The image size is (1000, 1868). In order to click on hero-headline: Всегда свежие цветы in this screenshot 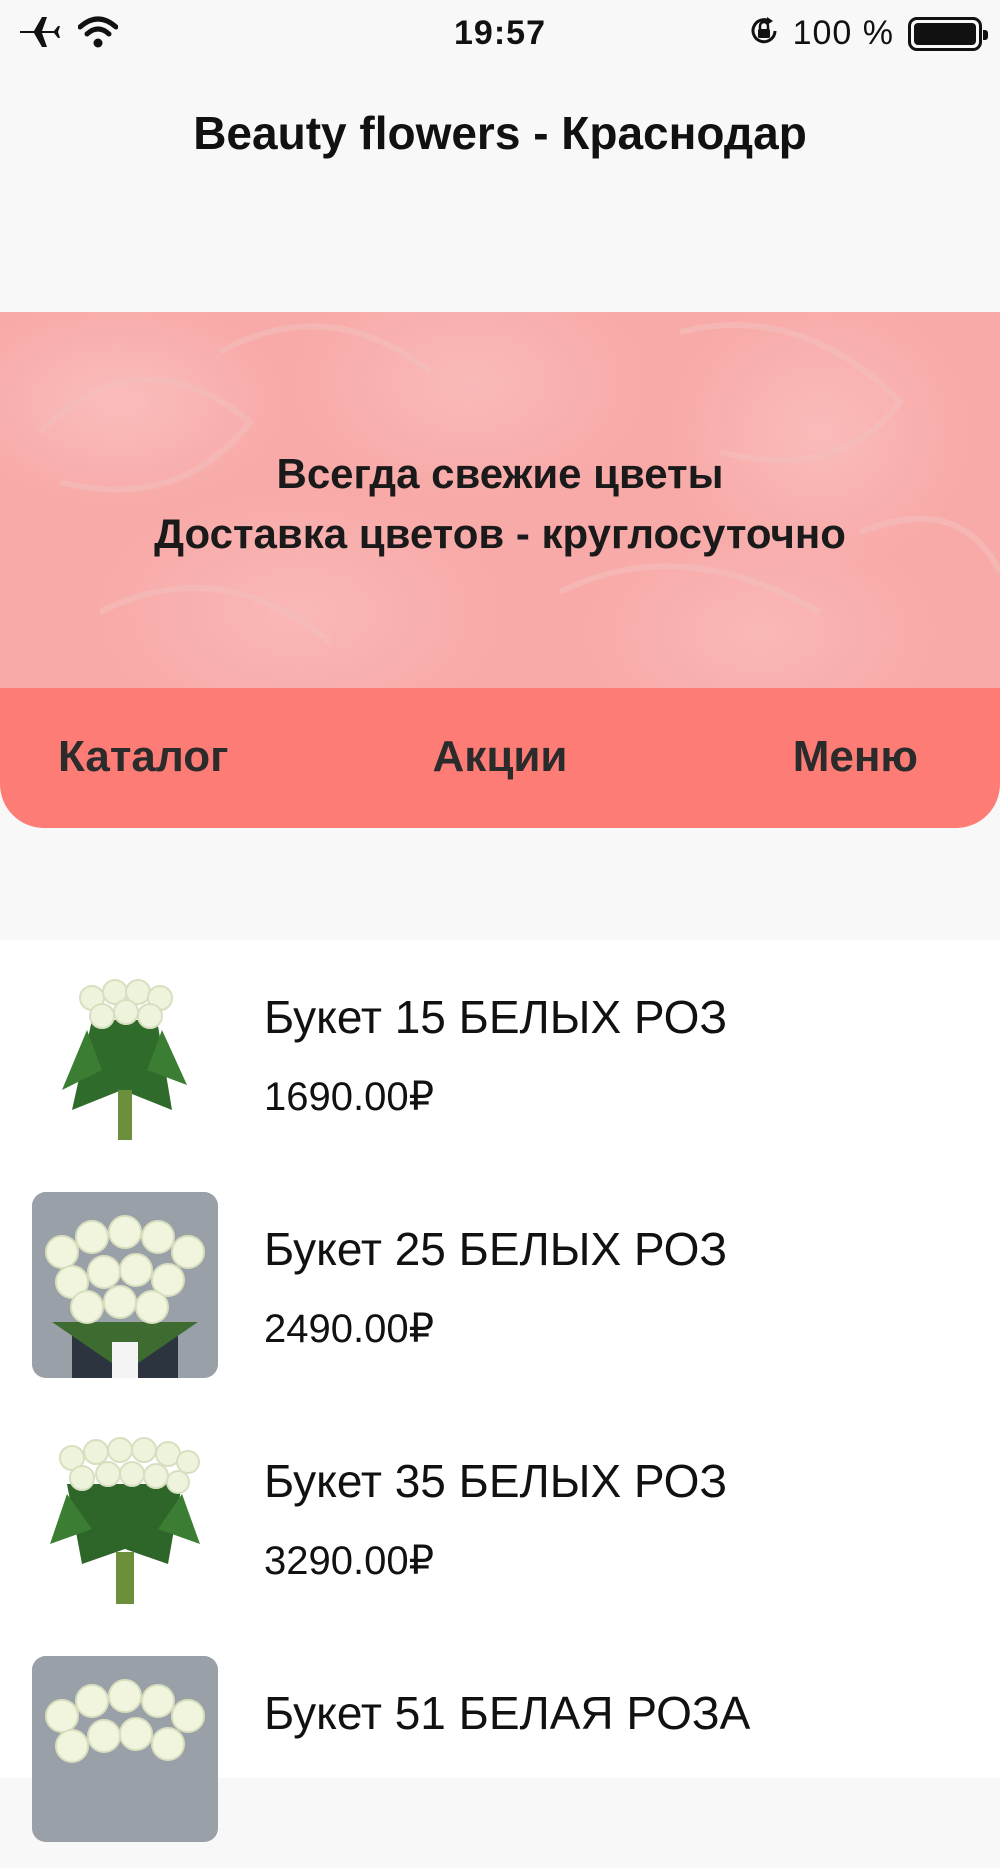, I will do `click(500, 473)`.